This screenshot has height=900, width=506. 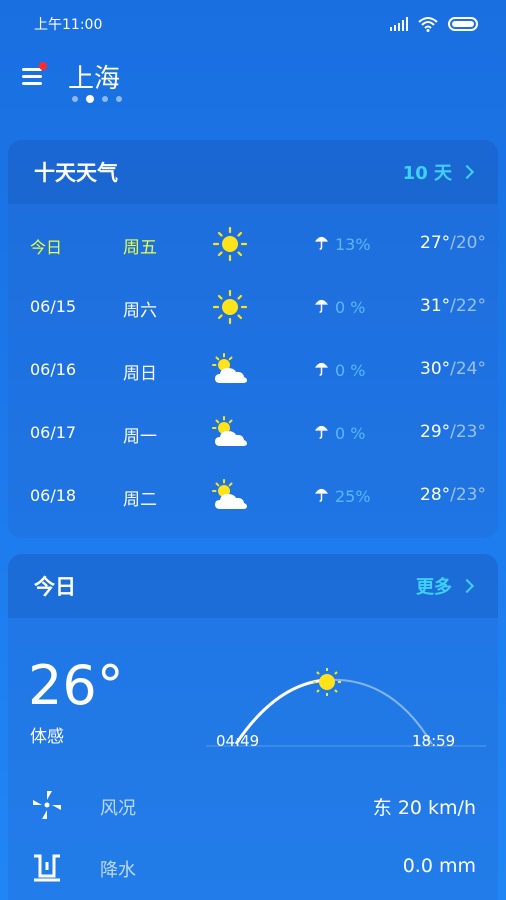 I want to click on rain-chance: 25%, so click(x=353, y=496).